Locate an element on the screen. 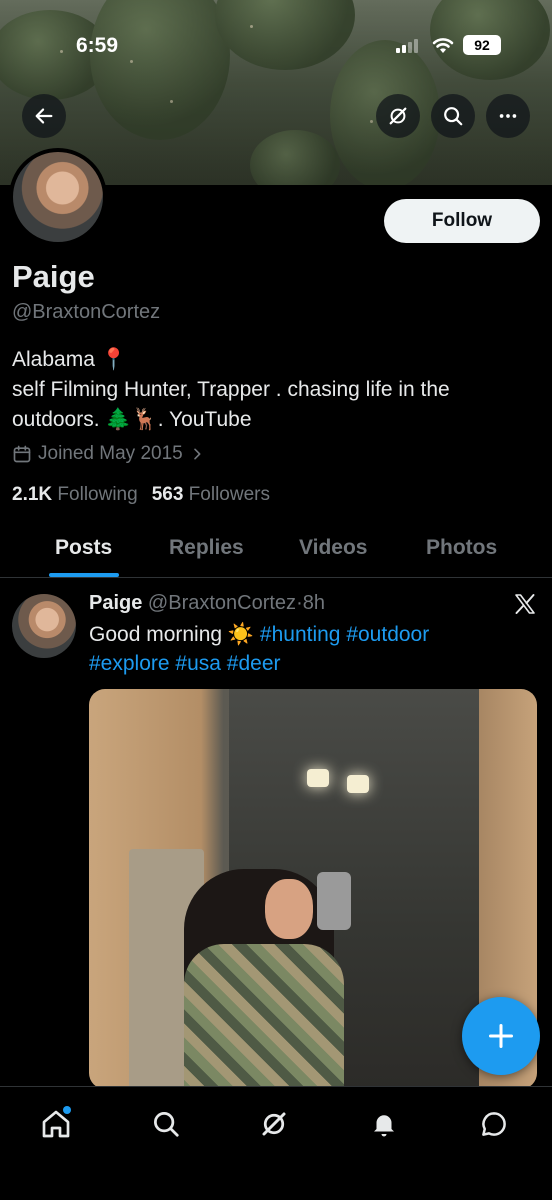 Image resolution: width=552 pixels, height=1200 pixels. more-button is located at coordinates (508, 116).